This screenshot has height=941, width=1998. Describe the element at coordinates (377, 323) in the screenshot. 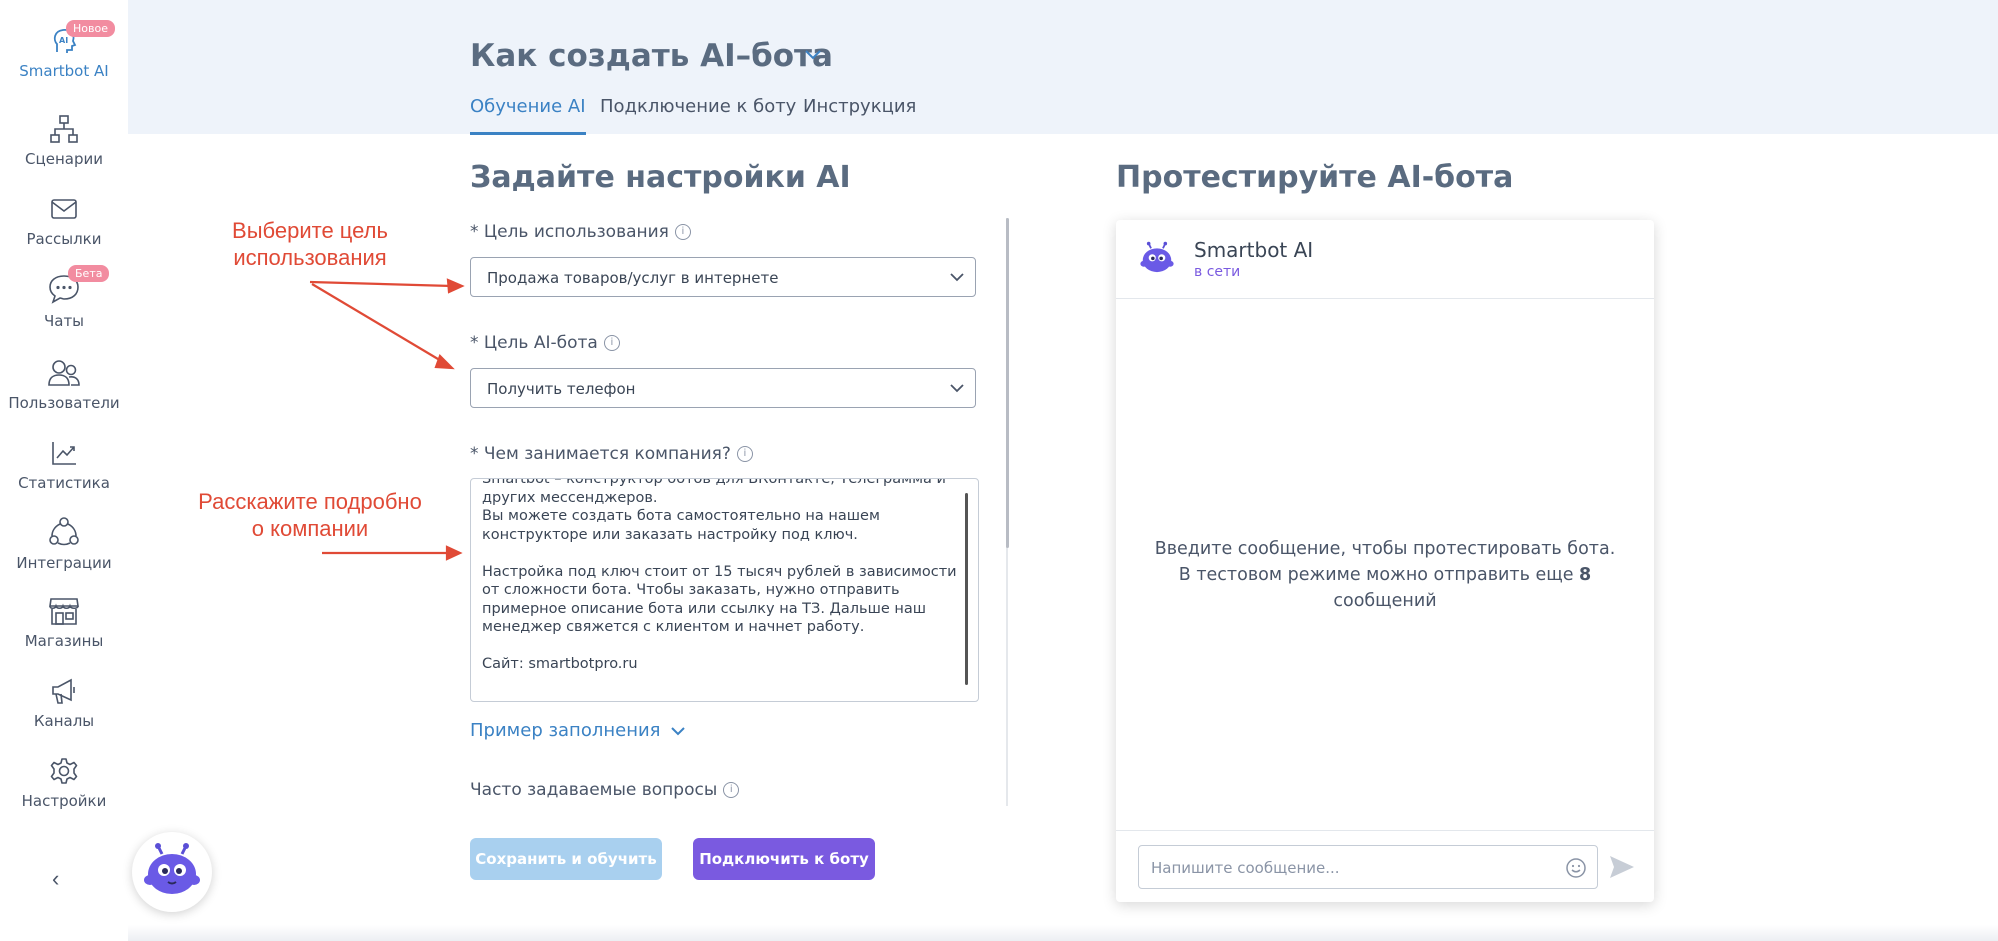

I see `arrow-to-goal` at that location.